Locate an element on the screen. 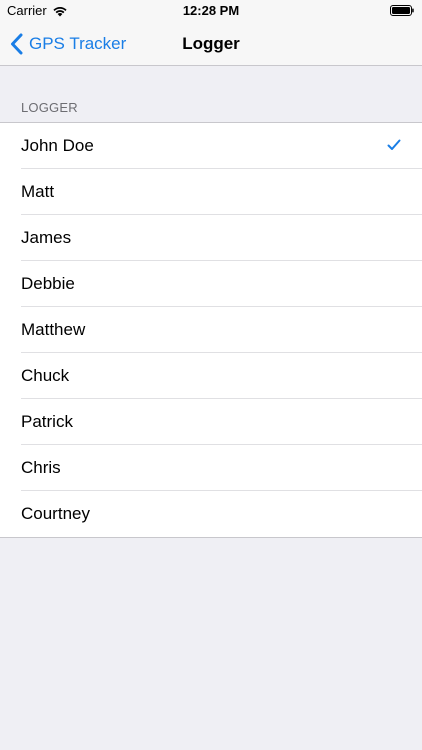 The width and height of the screenshot is (422, 750). section-header: LOGGER is located at coordinates (49, 107).